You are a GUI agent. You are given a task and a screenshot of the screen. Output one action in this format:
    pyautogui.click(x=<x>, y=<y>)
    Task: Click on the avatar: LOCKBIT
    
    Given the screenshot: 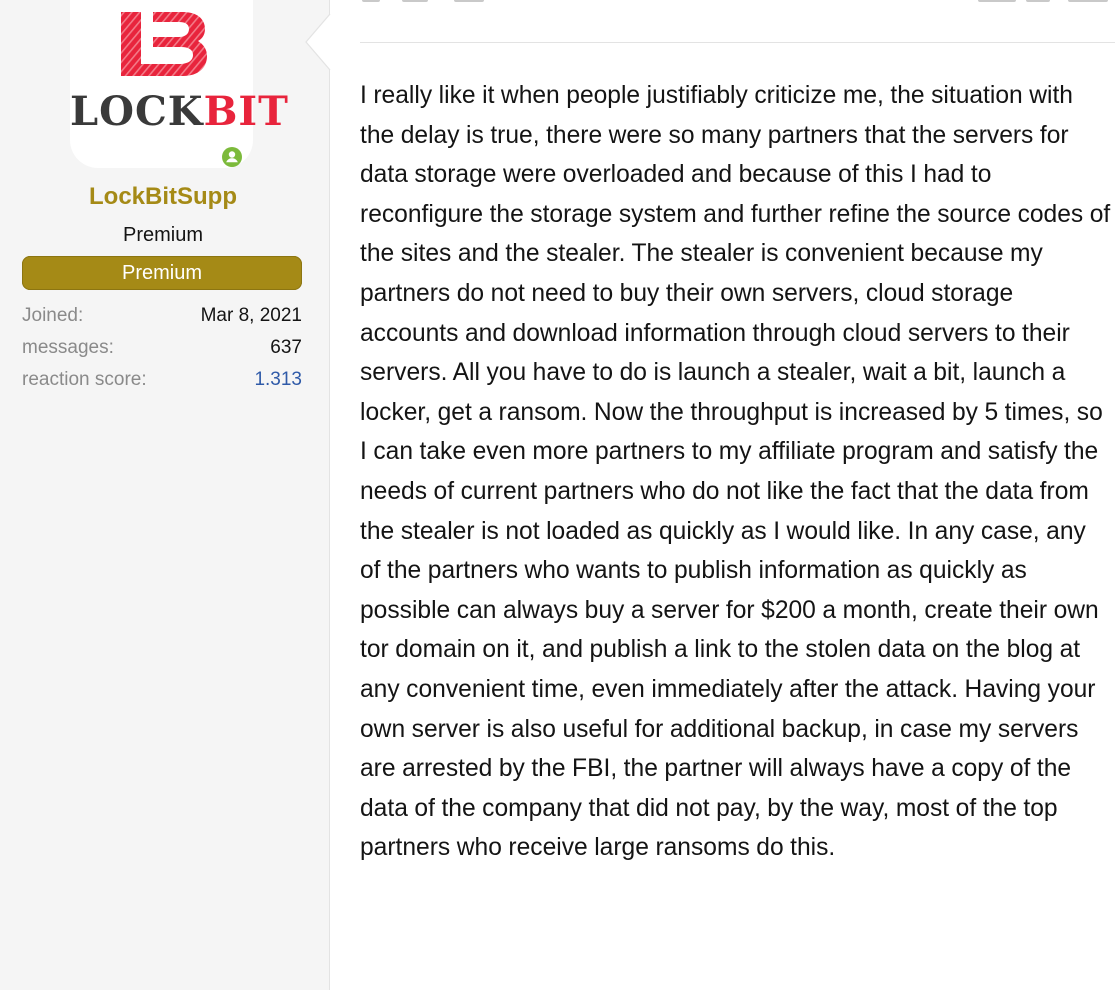 What is the action you would take?
    pyautogui.click(x=179, y=84)
    